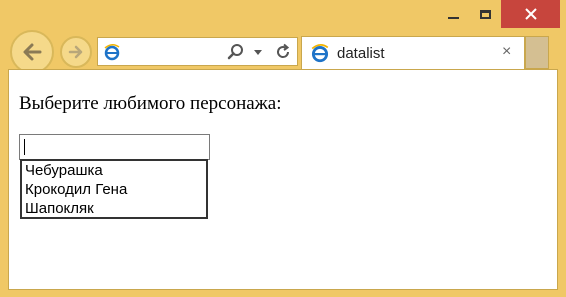 The image size is (566, 297). Describe the element at coordinates (150, 103) in the screenshot. I see `field-prompt: Выберите любимого персонажа:` at that location.